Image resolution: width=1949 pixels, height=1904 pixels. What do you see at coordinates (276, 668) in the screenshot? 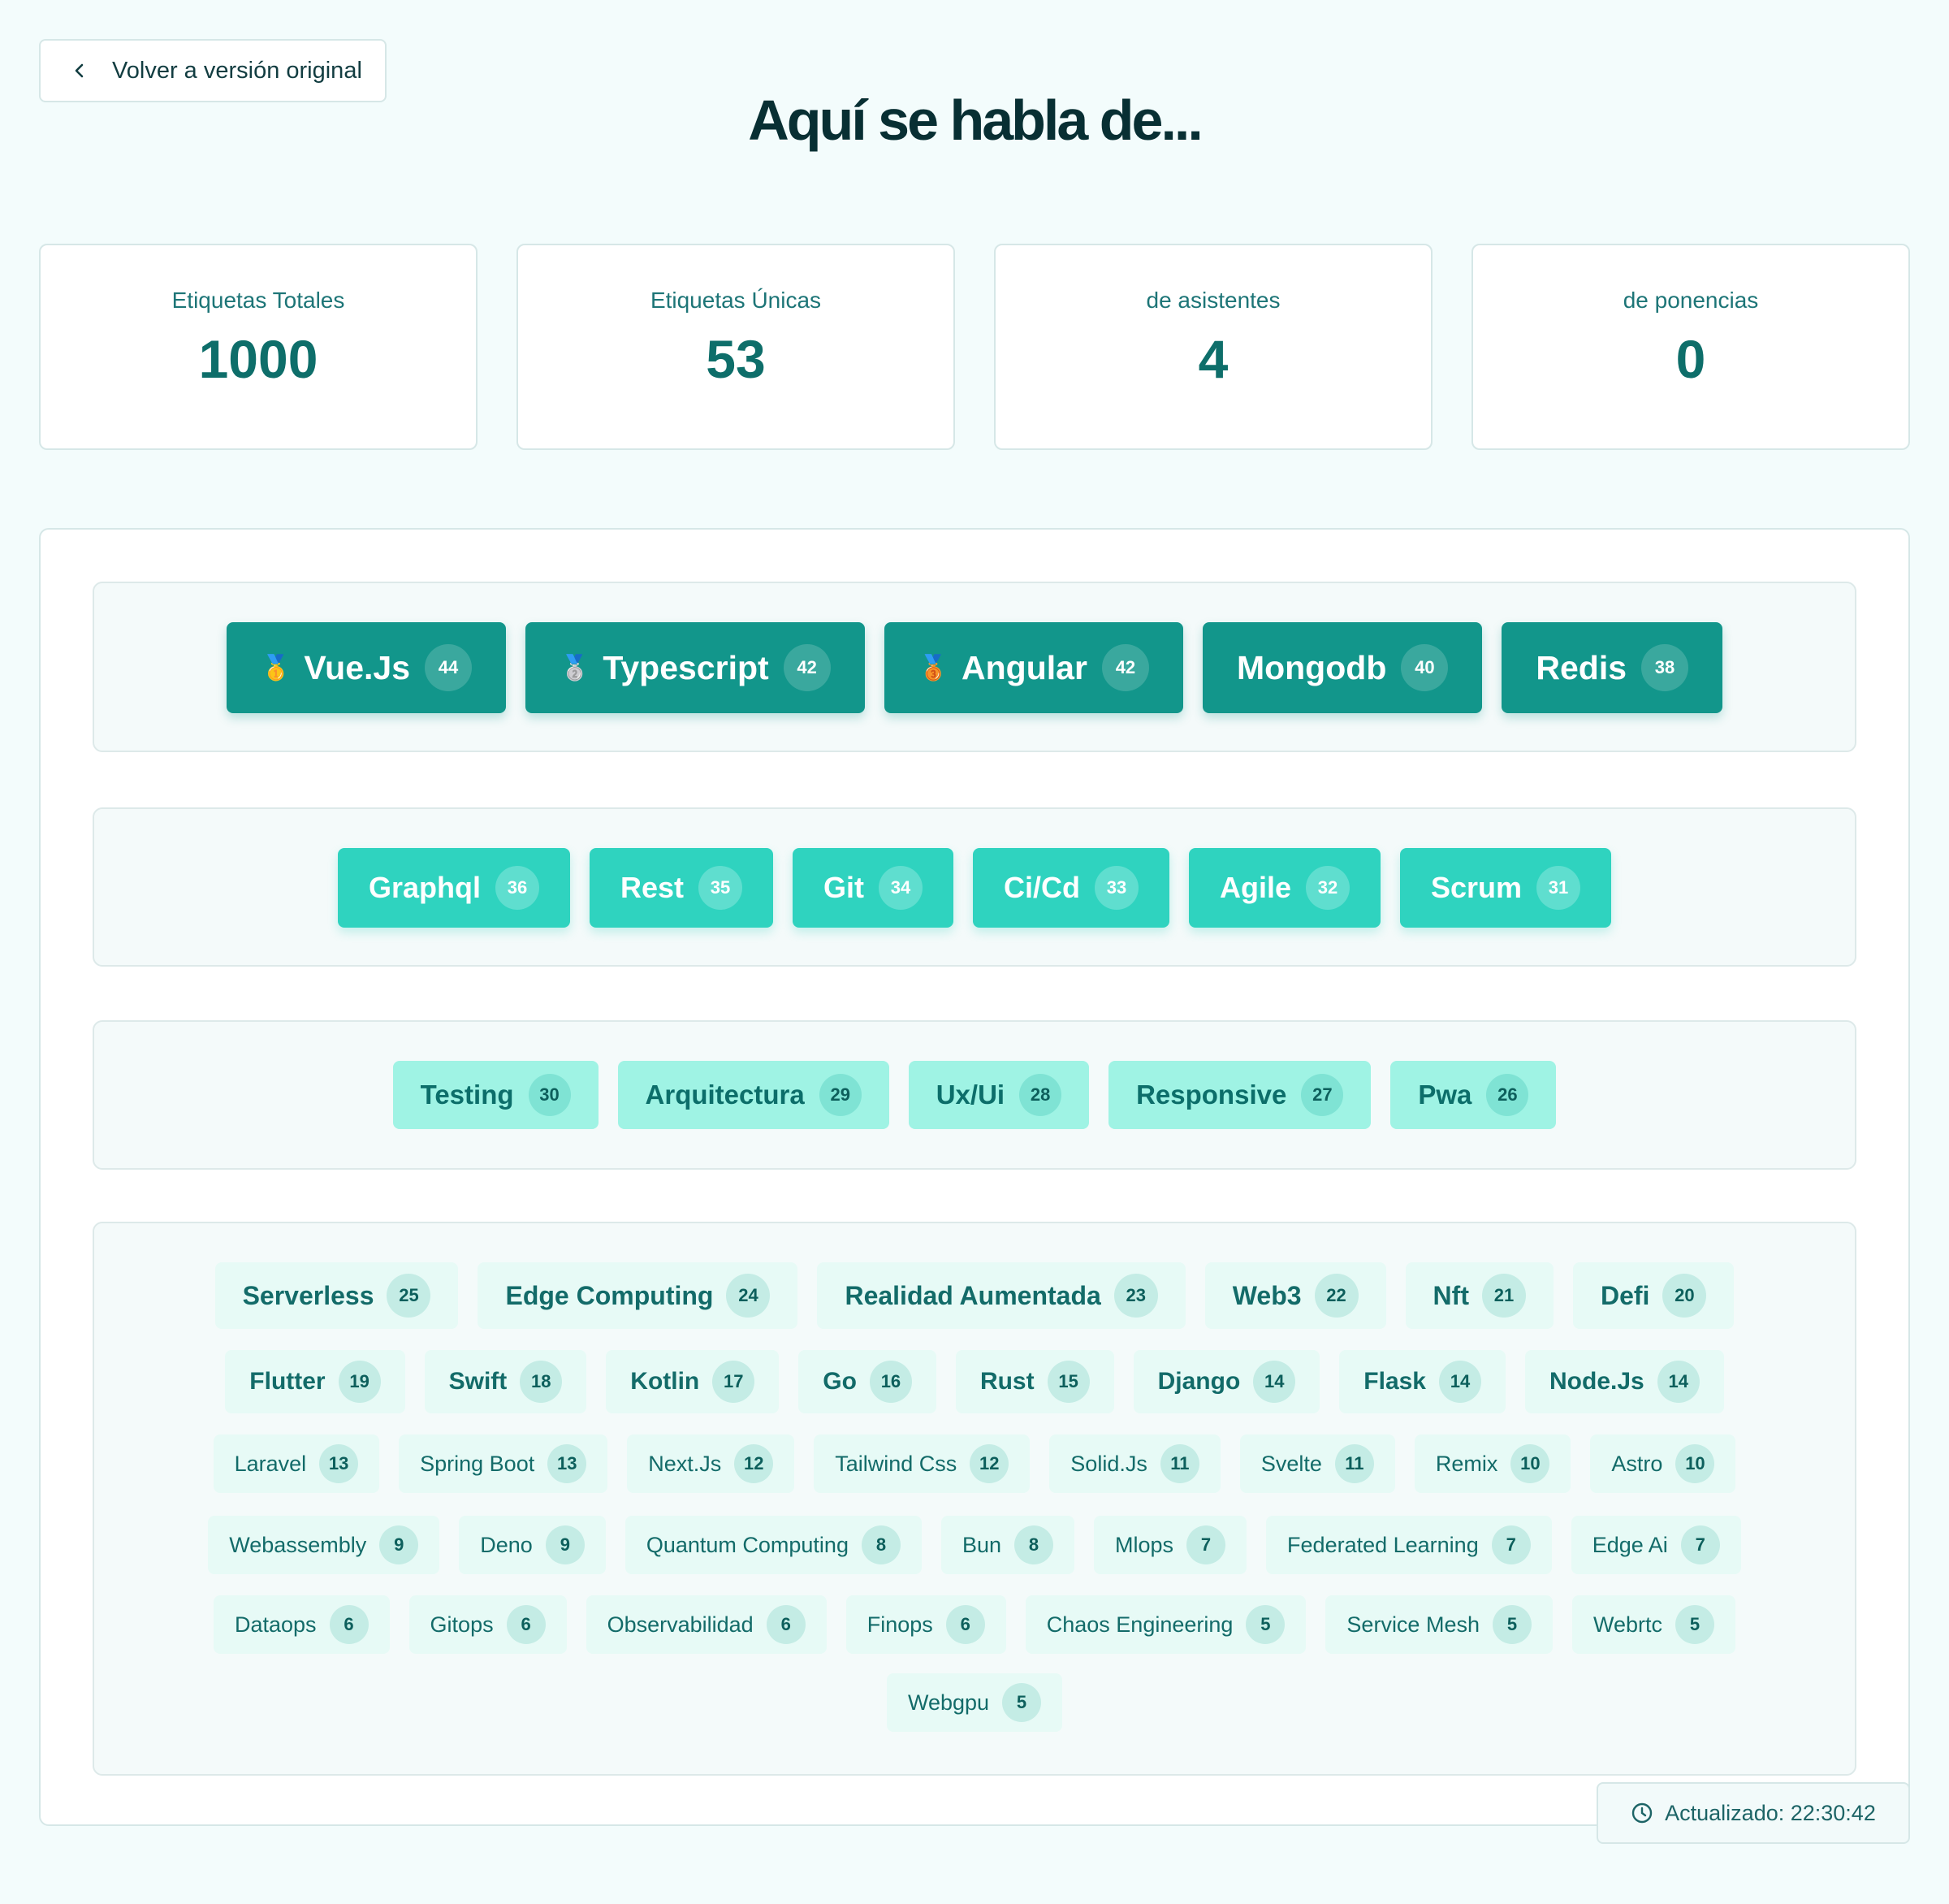
I see `medal-icon: 🥇` at bounding box center [276, 668].